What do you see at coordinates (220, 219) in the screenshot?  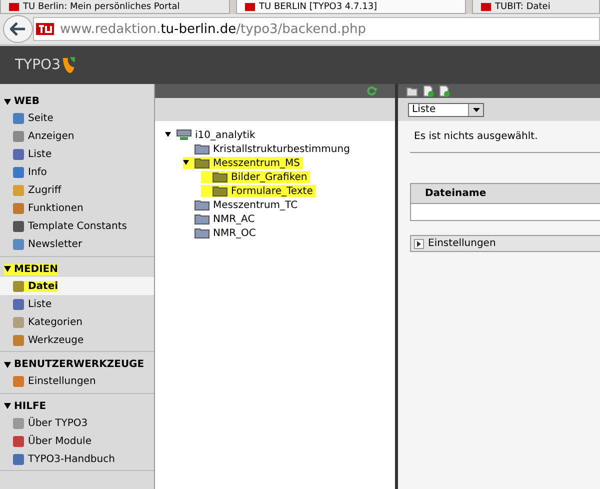 I see `tree-node: NMR_AC` at bounding box center [220, 219].